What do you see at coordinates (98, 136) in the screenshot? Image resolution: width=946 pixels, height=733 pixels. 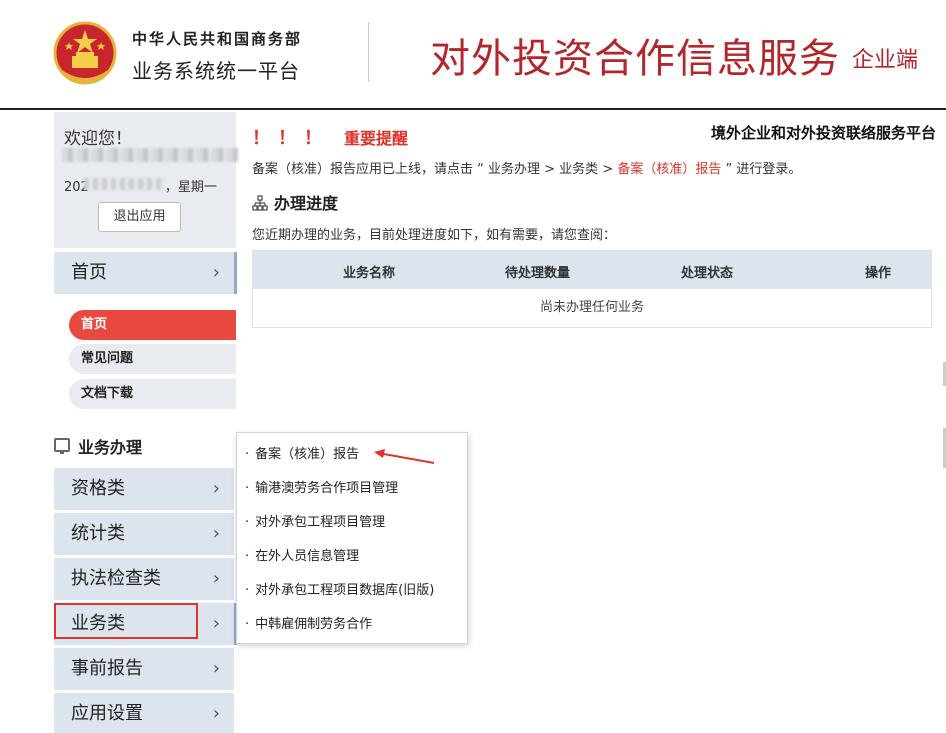 I see `welcome-text: 欢迎您！` at bounding box center [98, 136].